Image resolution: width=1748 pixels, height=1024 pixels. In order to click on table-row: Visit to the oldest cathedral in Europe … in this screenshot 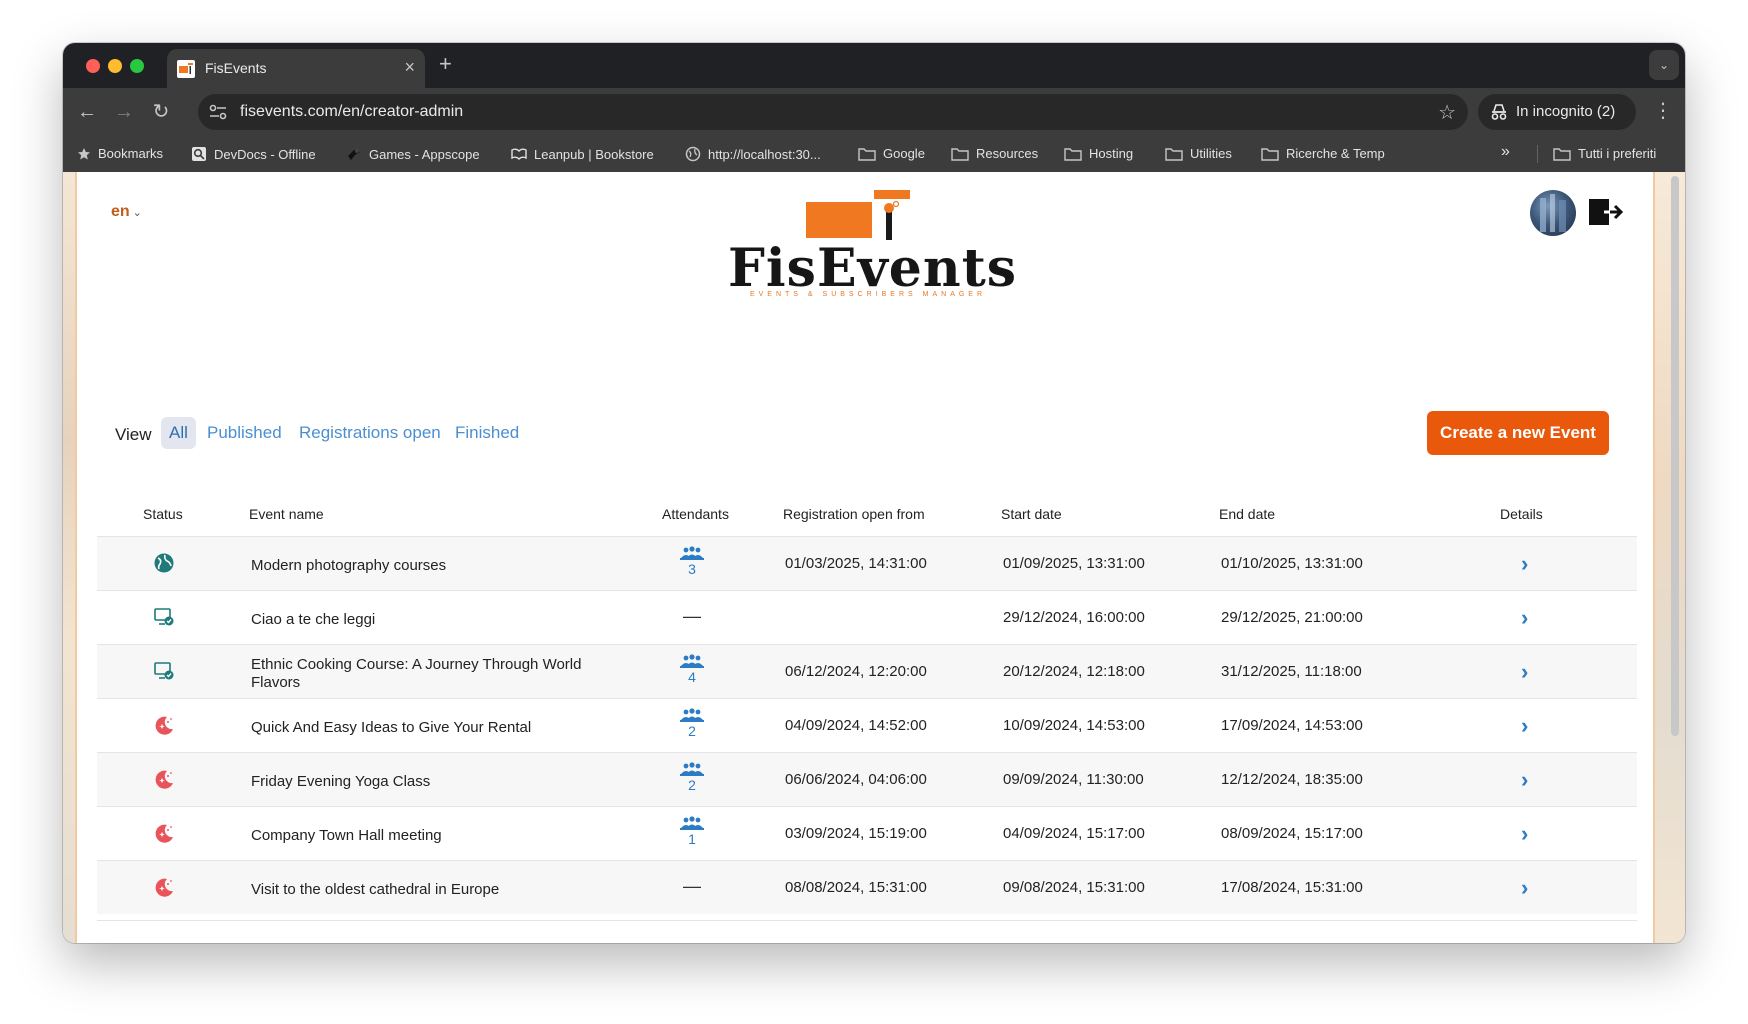, I will do `click(867, 887)`.